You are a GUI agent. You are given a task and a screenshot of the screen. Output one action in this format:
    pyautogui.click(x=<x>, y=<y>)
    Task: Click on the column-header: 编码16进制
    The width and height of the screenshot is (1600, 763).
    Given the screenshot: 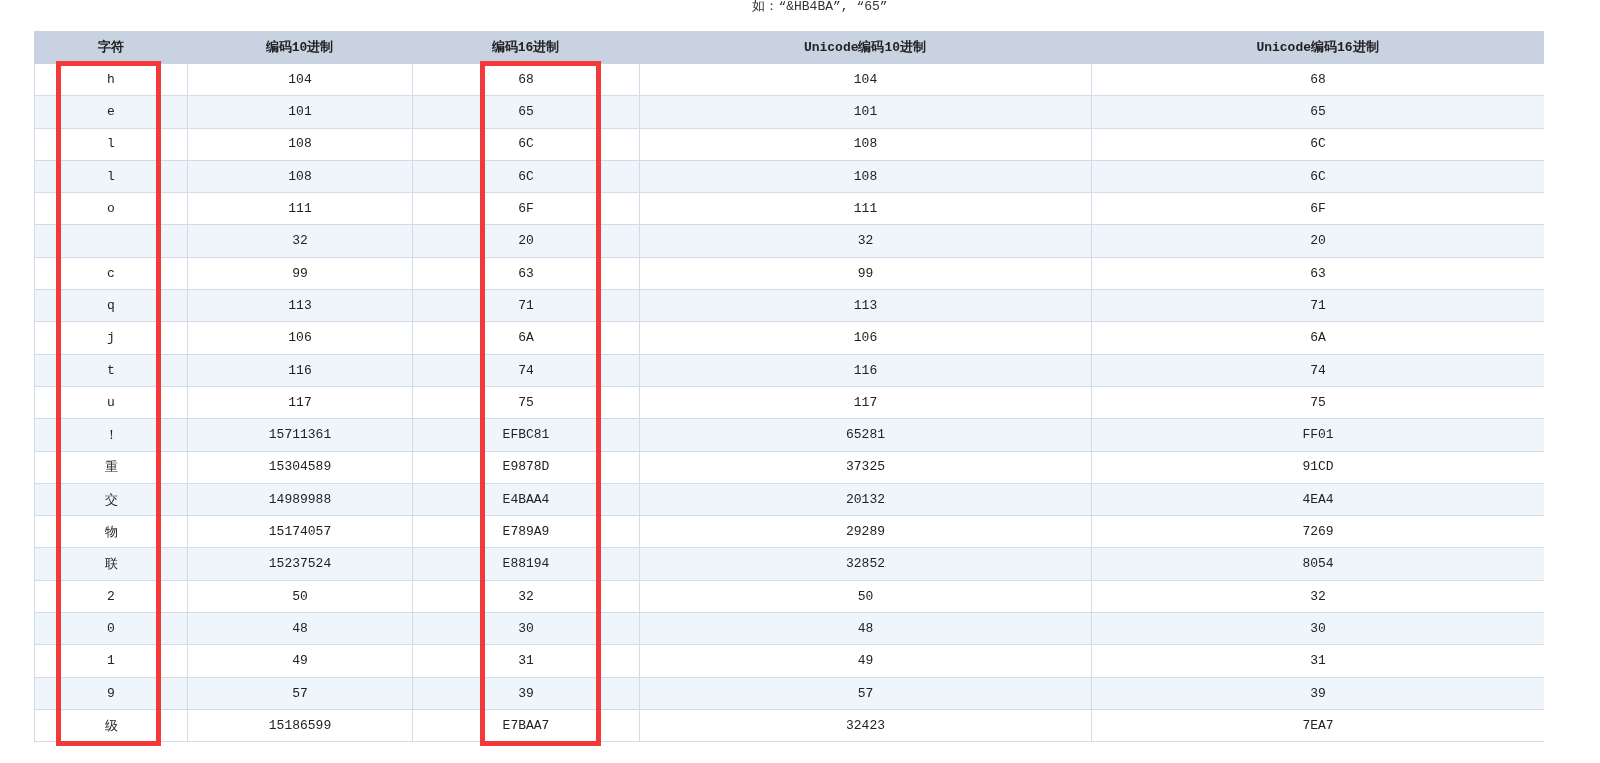 What is the action you would take?
    pyautogui.click(x=525, y=47)
    